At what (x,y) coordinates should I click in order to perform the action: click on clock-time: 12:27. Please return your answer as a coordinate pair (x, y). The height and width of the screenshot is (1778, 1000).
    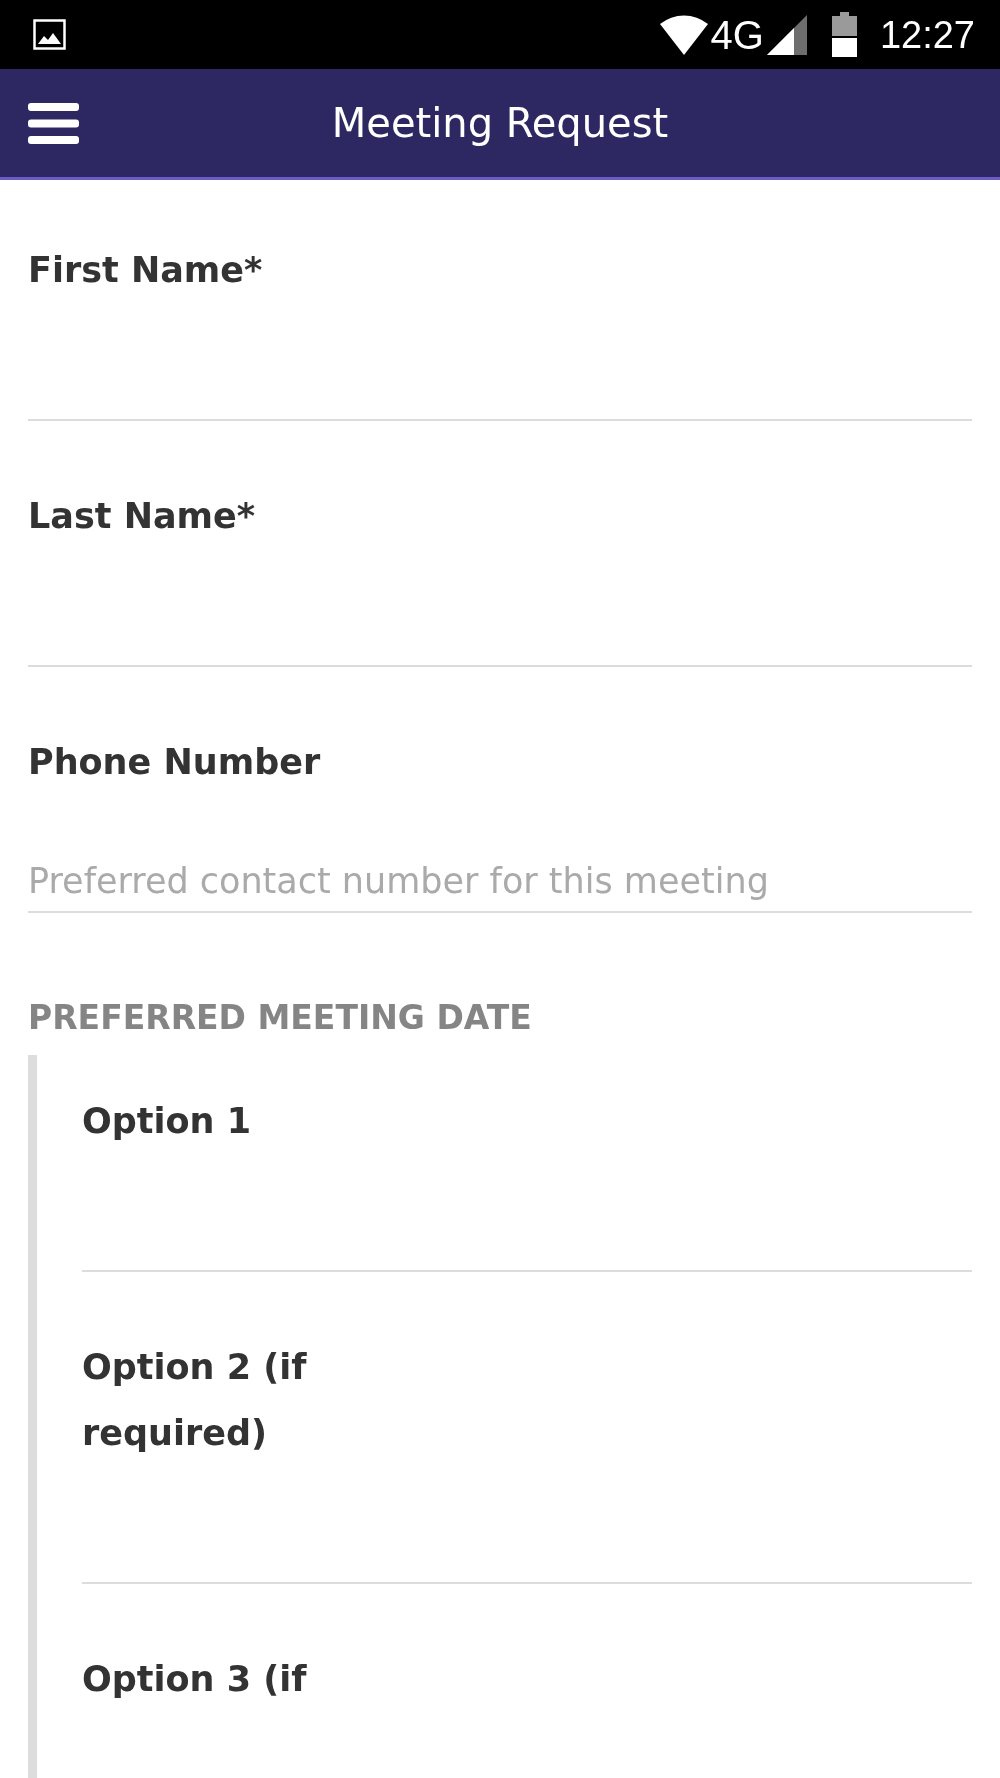
    Looking at the image, I should click on (927, 34).